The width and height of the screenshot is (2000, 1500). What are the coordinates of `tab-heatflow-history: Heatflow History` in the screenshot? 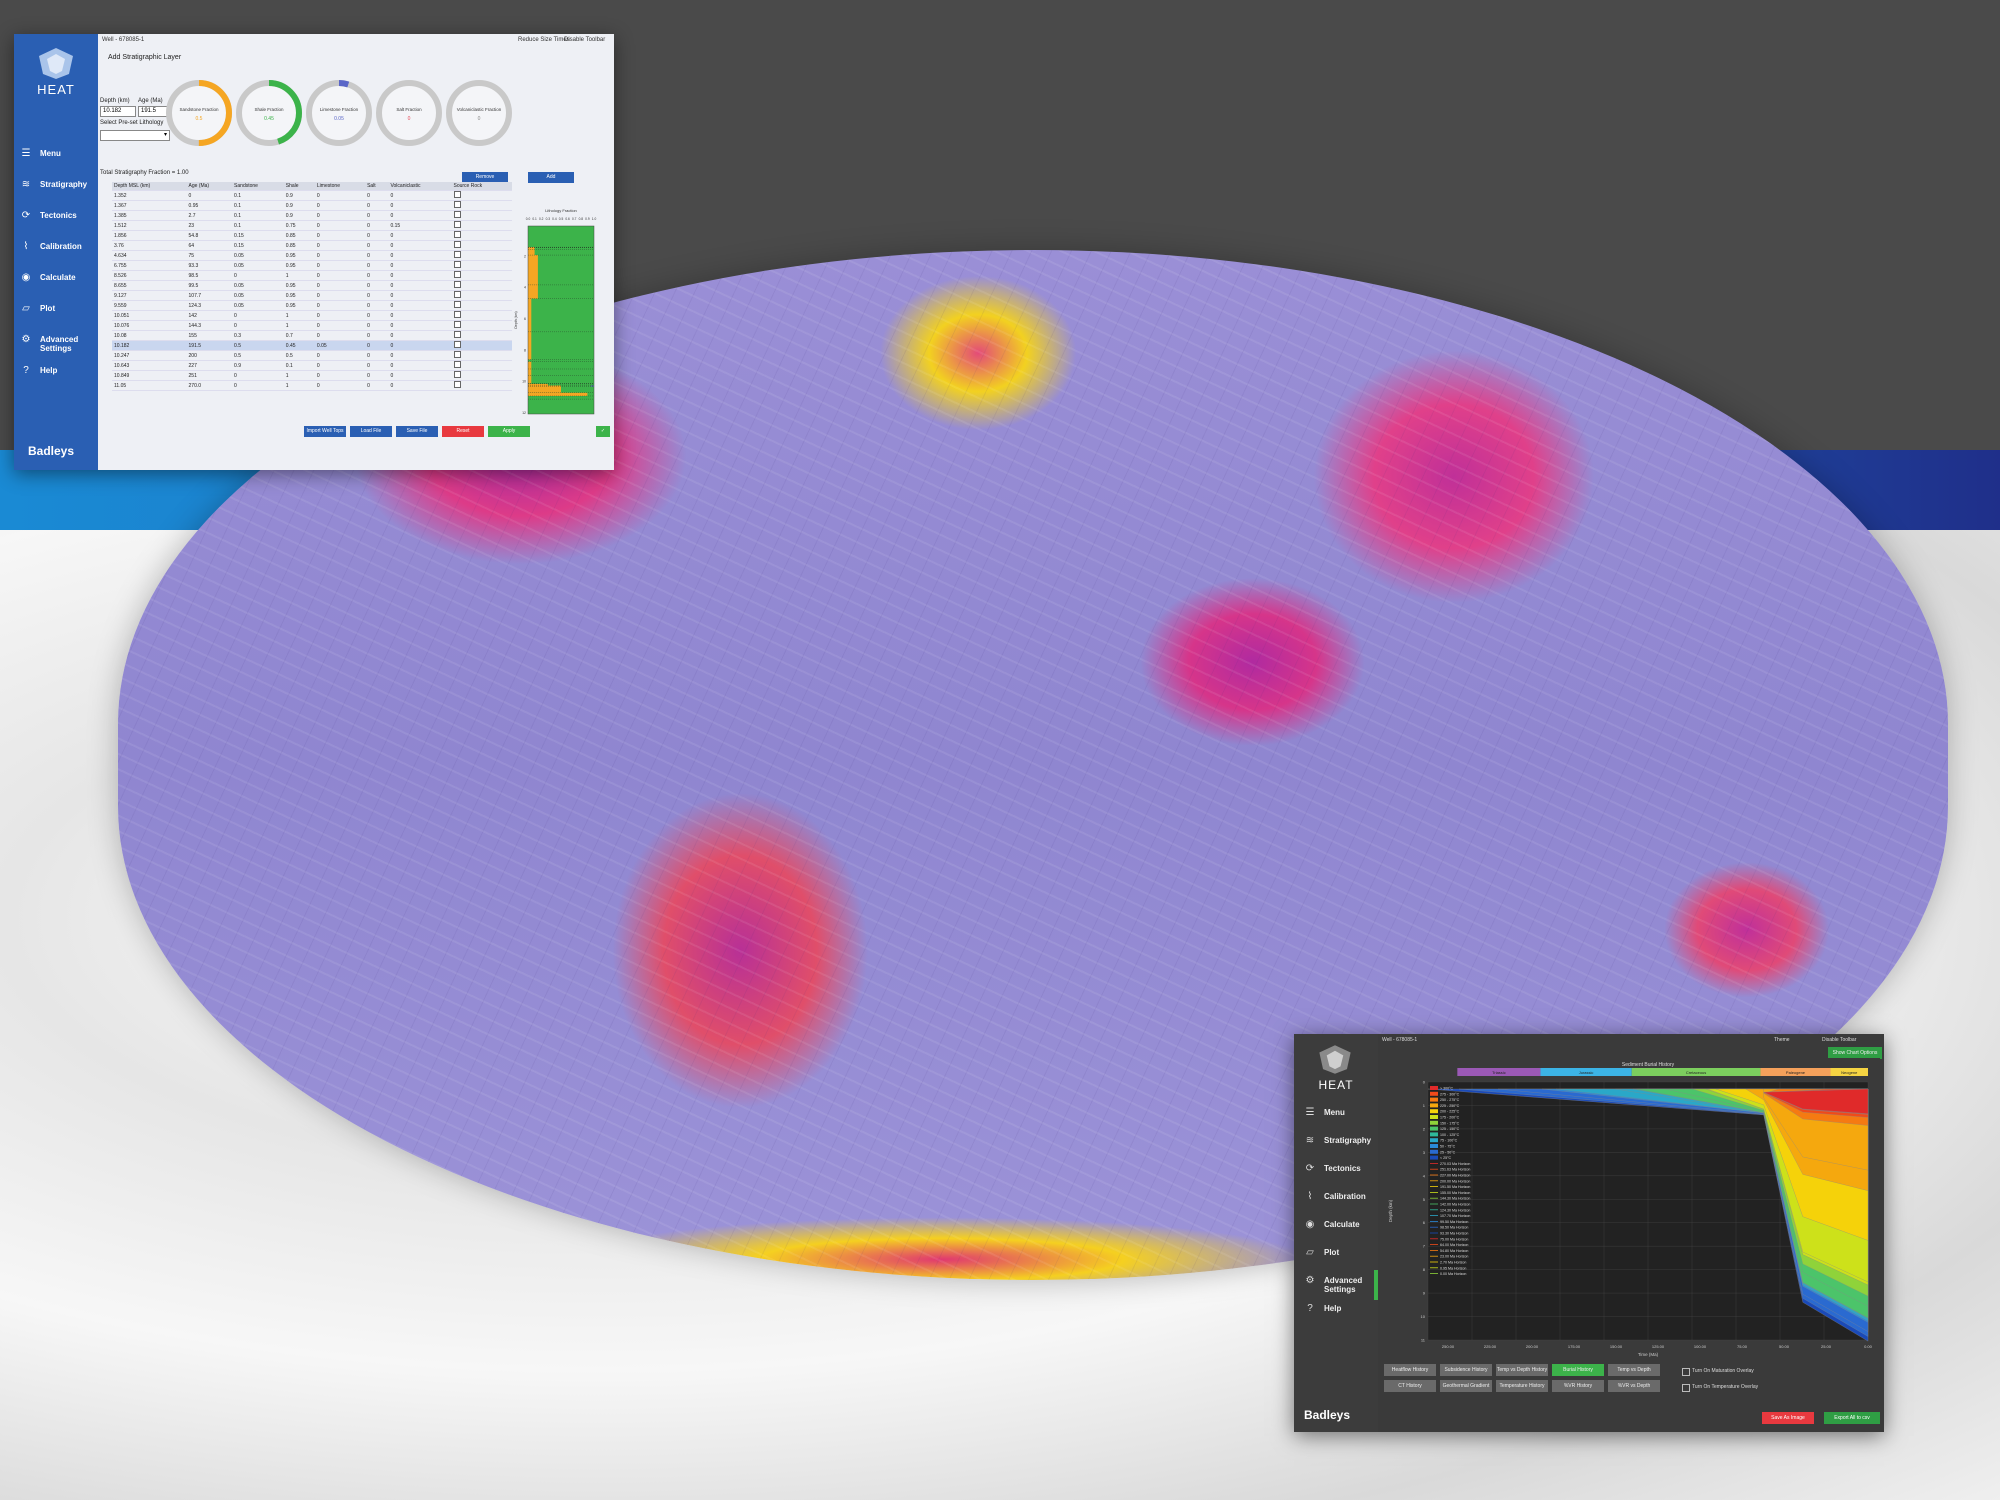 It's located at (1410, 1370).